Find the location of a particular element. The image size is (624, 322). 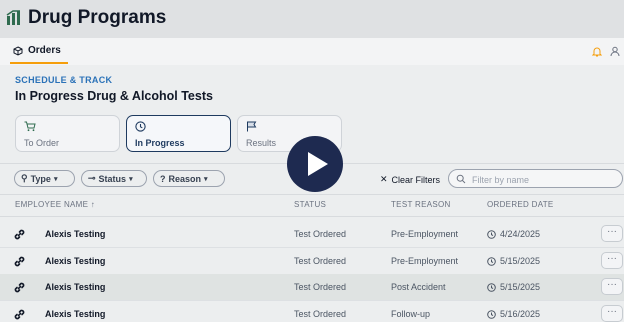

video-play-button is located at coordinates (315, 164).